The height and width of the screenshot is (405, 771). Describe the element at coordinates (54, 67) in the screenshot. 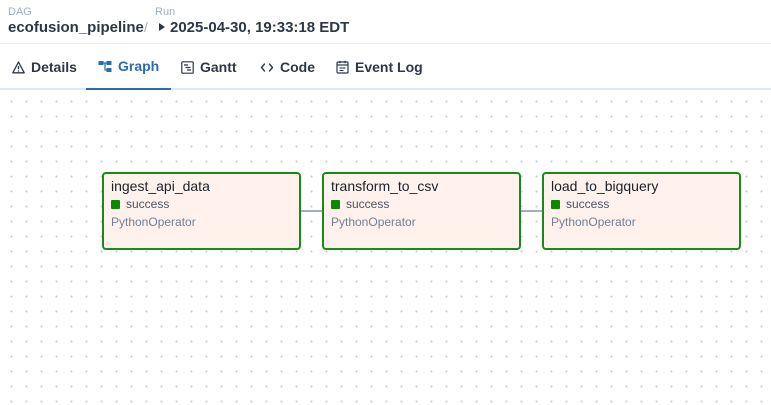

I see `tab-details-label: Details` at that location.